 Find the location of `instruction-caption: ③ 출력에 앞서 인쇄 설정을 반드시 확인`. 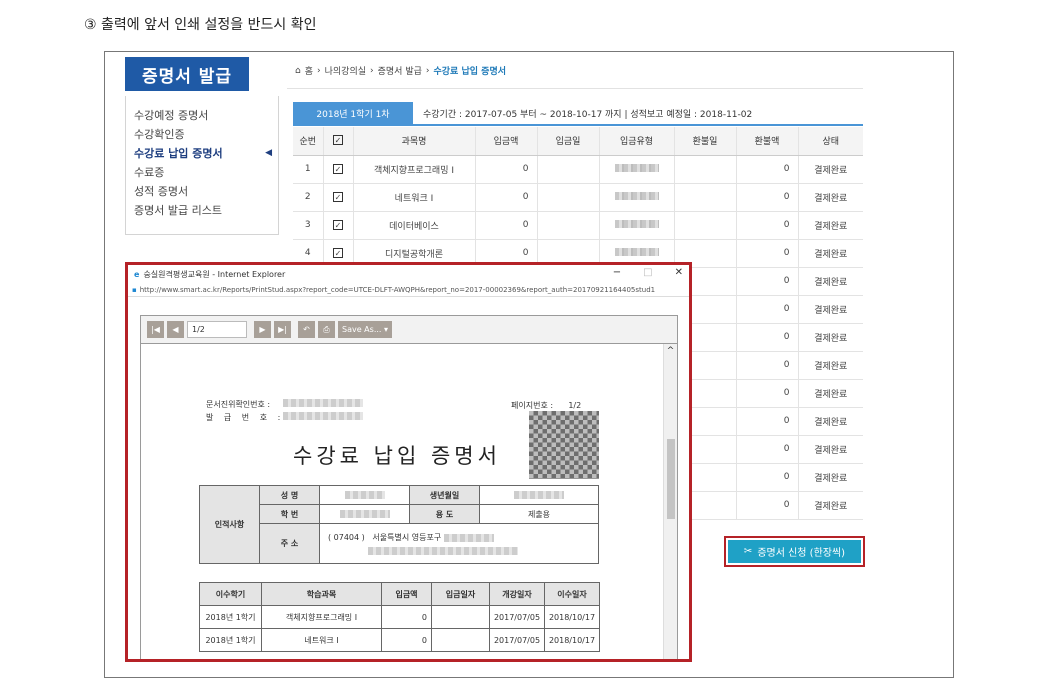

instruction-caption: ③ 출력에 앞서 인쇄 설정을 반드시 확인 is located at coordinates (200, 25).